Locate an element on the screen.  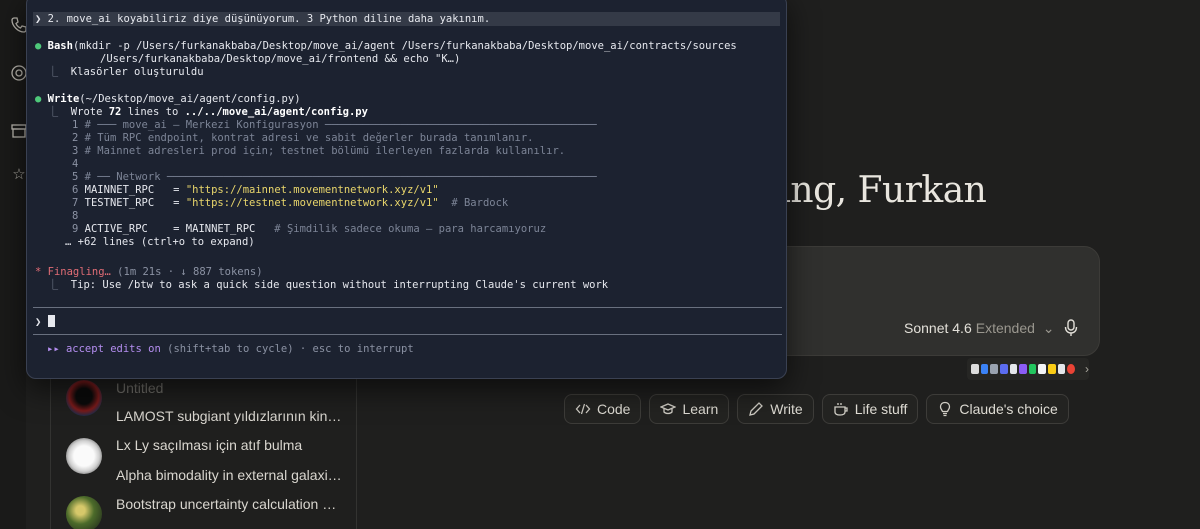
extensions-bar: › is located at coordinates (1028, 369).